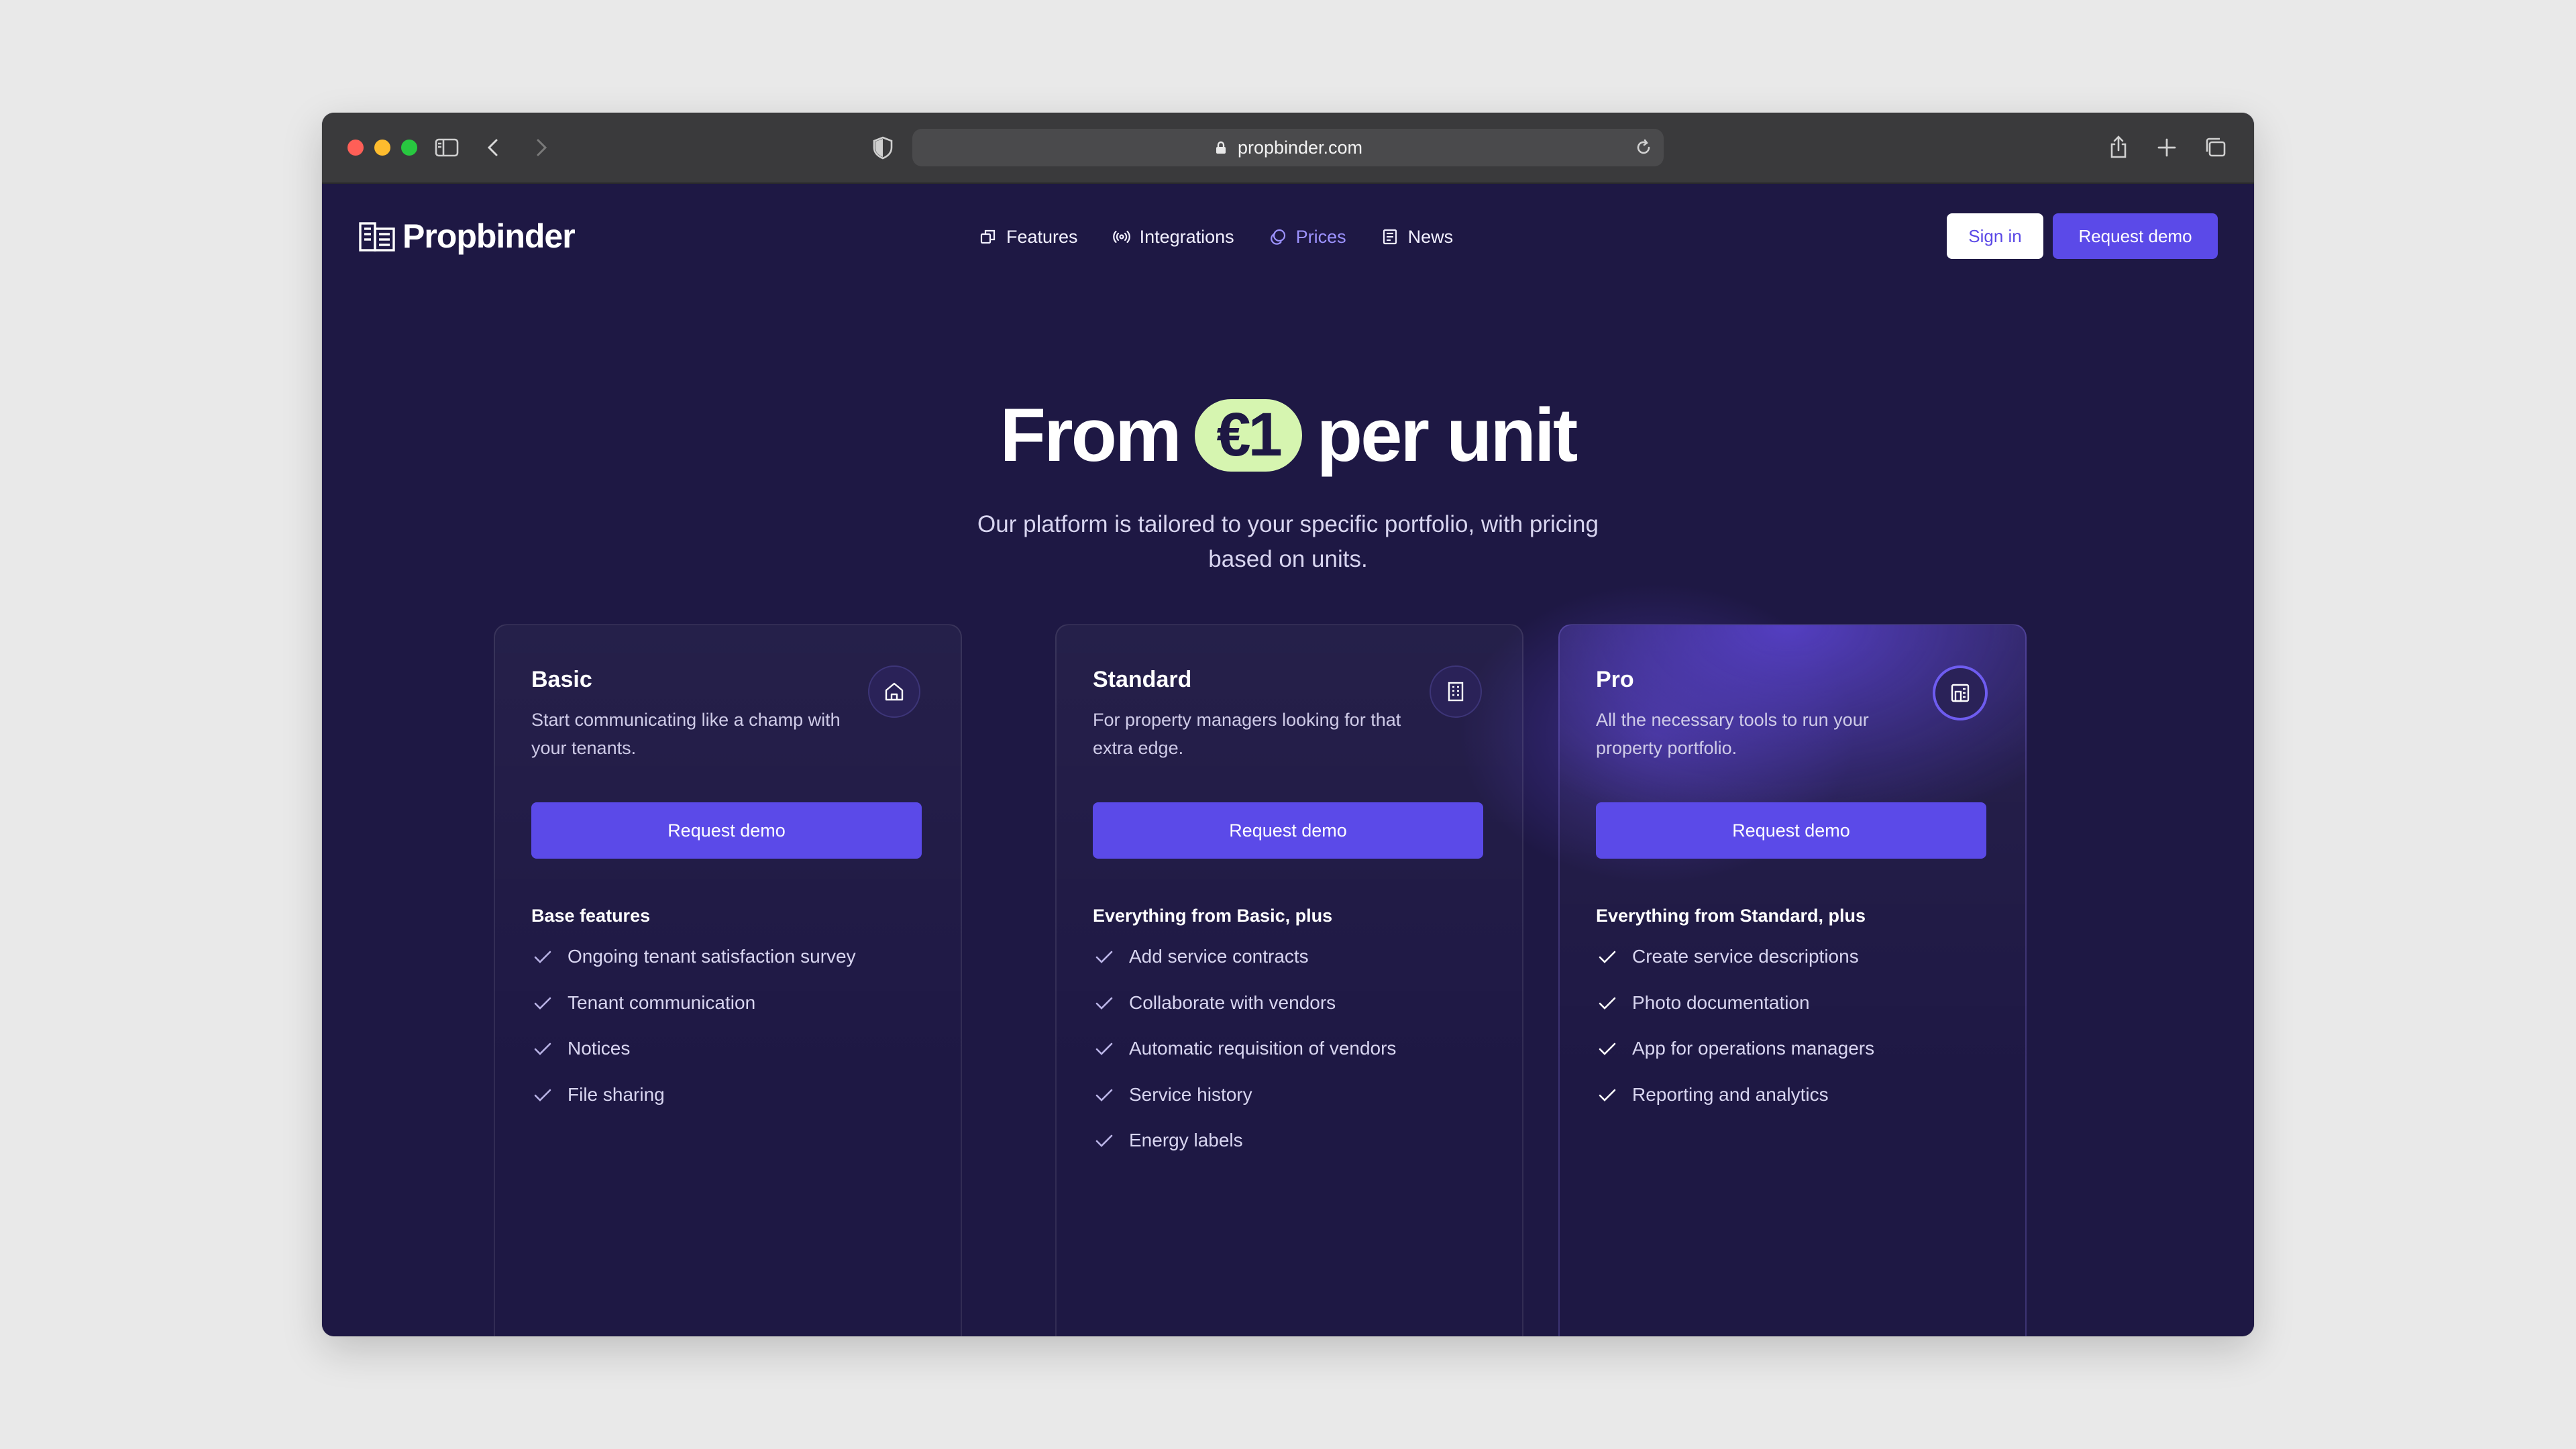 This screenshot has width=2576, height=1449. I want to click on close-window-button, so click(355, 148).